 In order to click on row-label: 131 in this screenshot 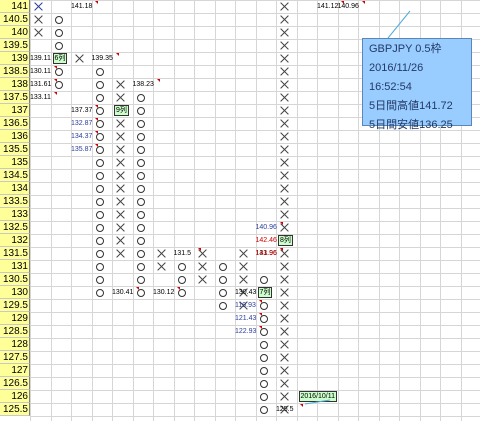, I will do `click(15, 266)`.